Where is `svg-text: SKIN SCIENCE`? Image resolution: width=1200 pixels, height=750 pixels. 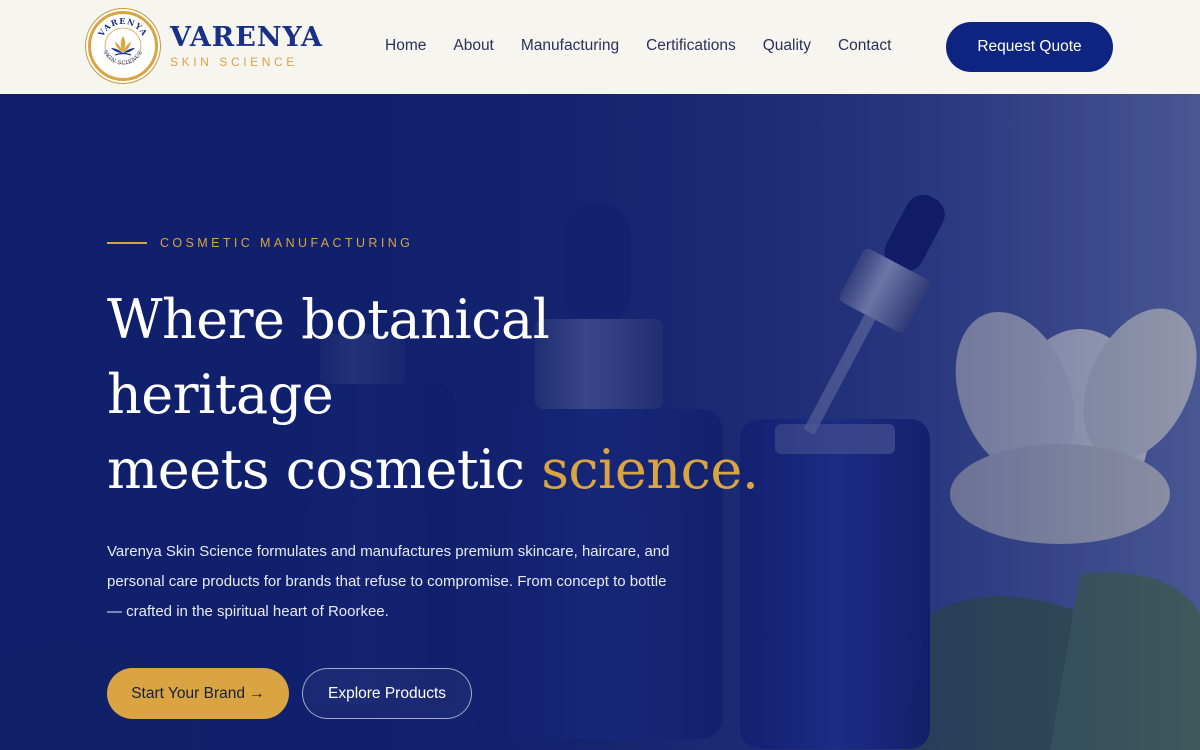
svg-text: SKIN SCIENCE is located at coordinates (123, 57).